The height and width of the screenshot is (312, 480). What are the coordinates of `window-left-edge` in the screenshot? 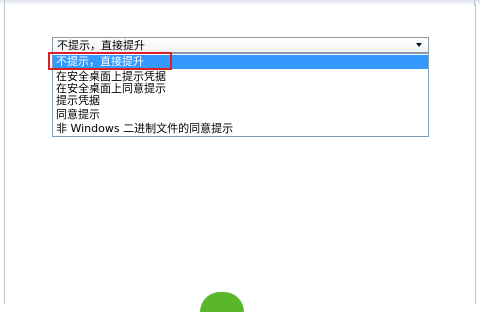 It's located at (7, 3).